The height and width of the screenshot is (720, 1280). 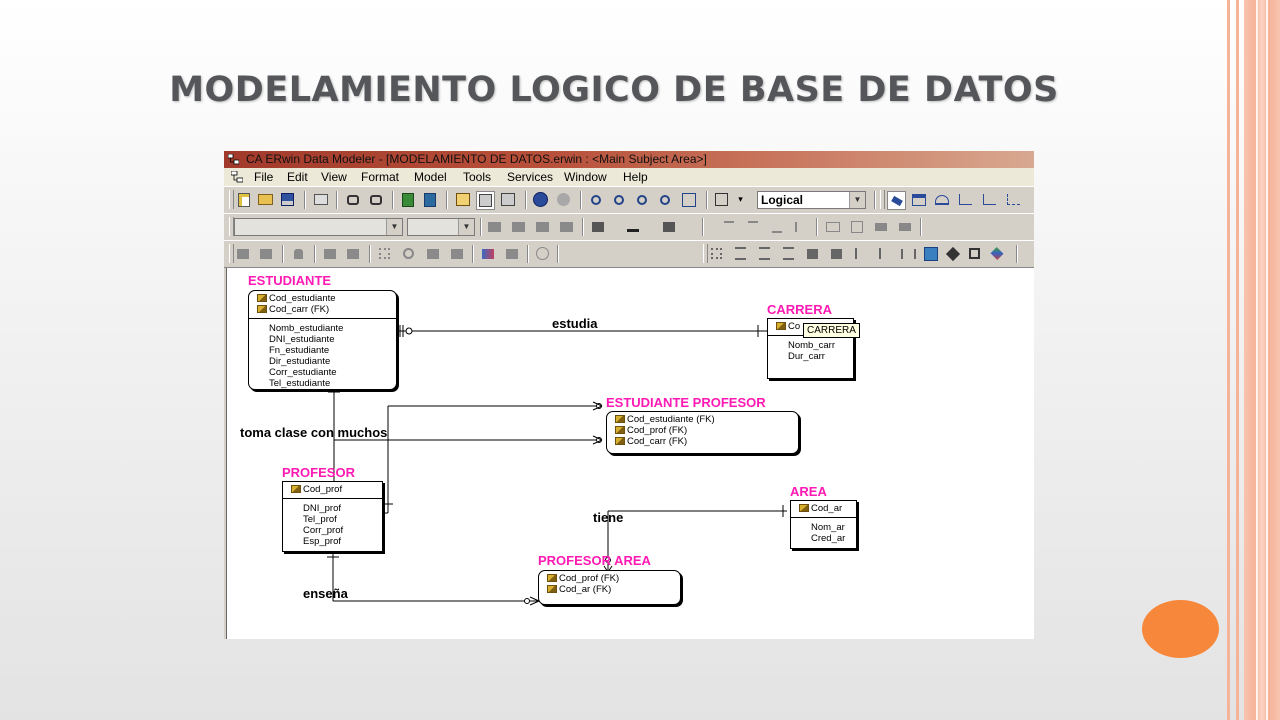 What do you see at coordinates (487, 253) in the screenshot?
I see `model-explorer-icon` at bounding box center [487, 253].